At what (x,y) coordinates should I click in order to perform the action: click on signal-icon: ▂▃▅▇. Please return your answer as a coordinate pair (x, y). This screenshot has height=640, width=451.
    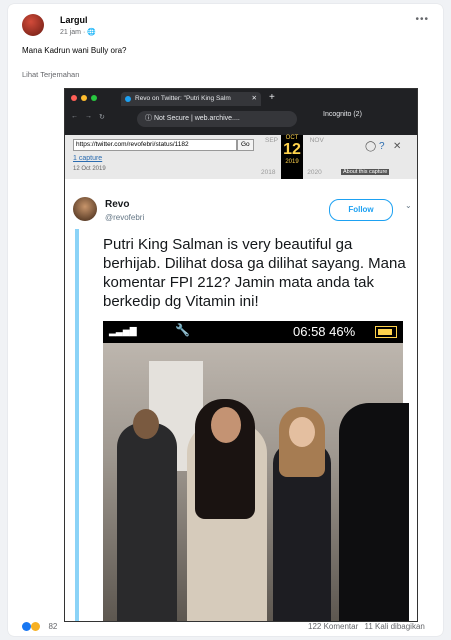
    Looking at the image, I should click on (123, 331).